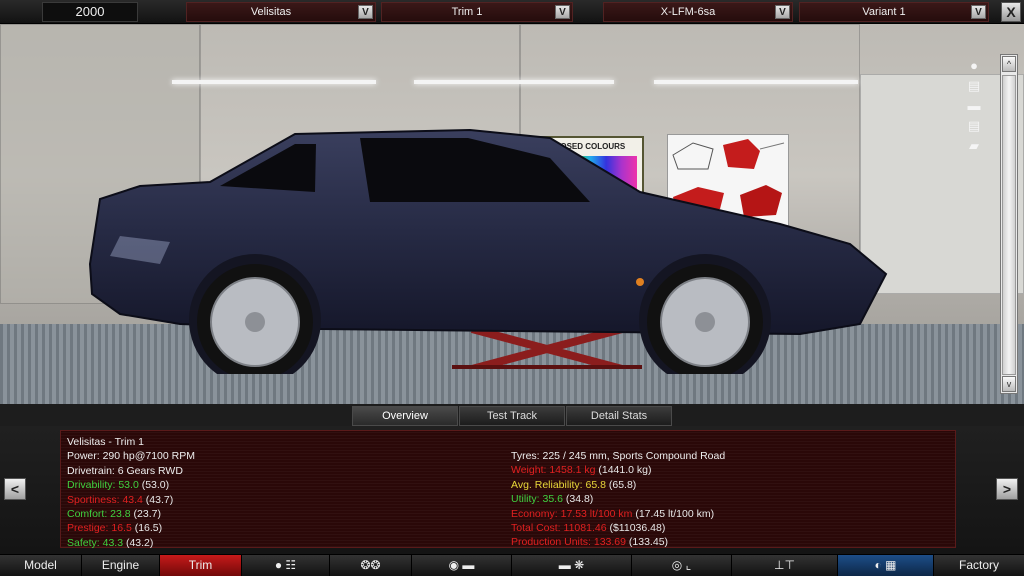 This screenshot has height=576, width=1024. Describe the element at coordinates (647, 542) in the screenshot. I see `stat-target-value: (133.45)` at that location.